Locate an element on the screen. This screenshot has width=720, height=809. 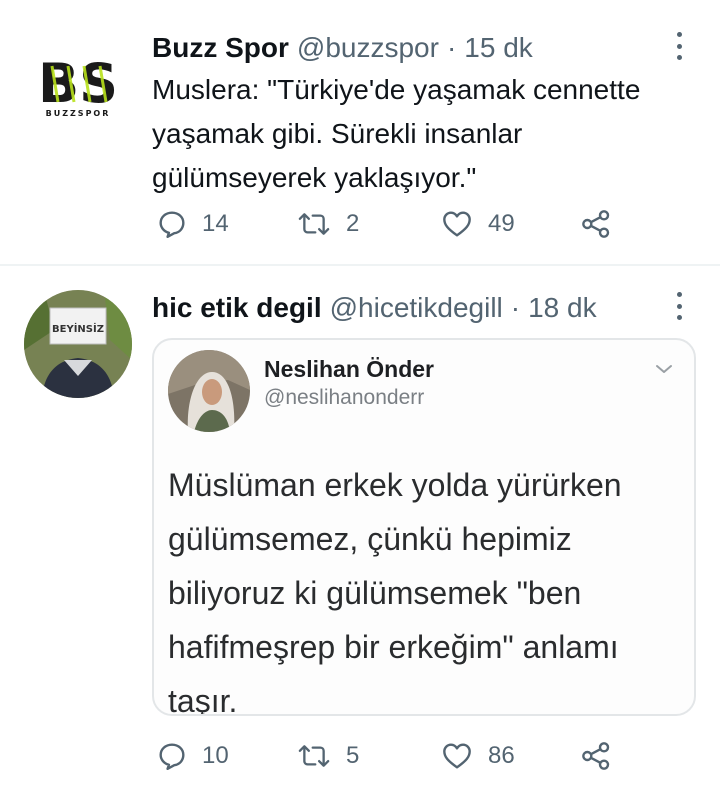
retweet-button: 2 is located at coordinates (327, 224).